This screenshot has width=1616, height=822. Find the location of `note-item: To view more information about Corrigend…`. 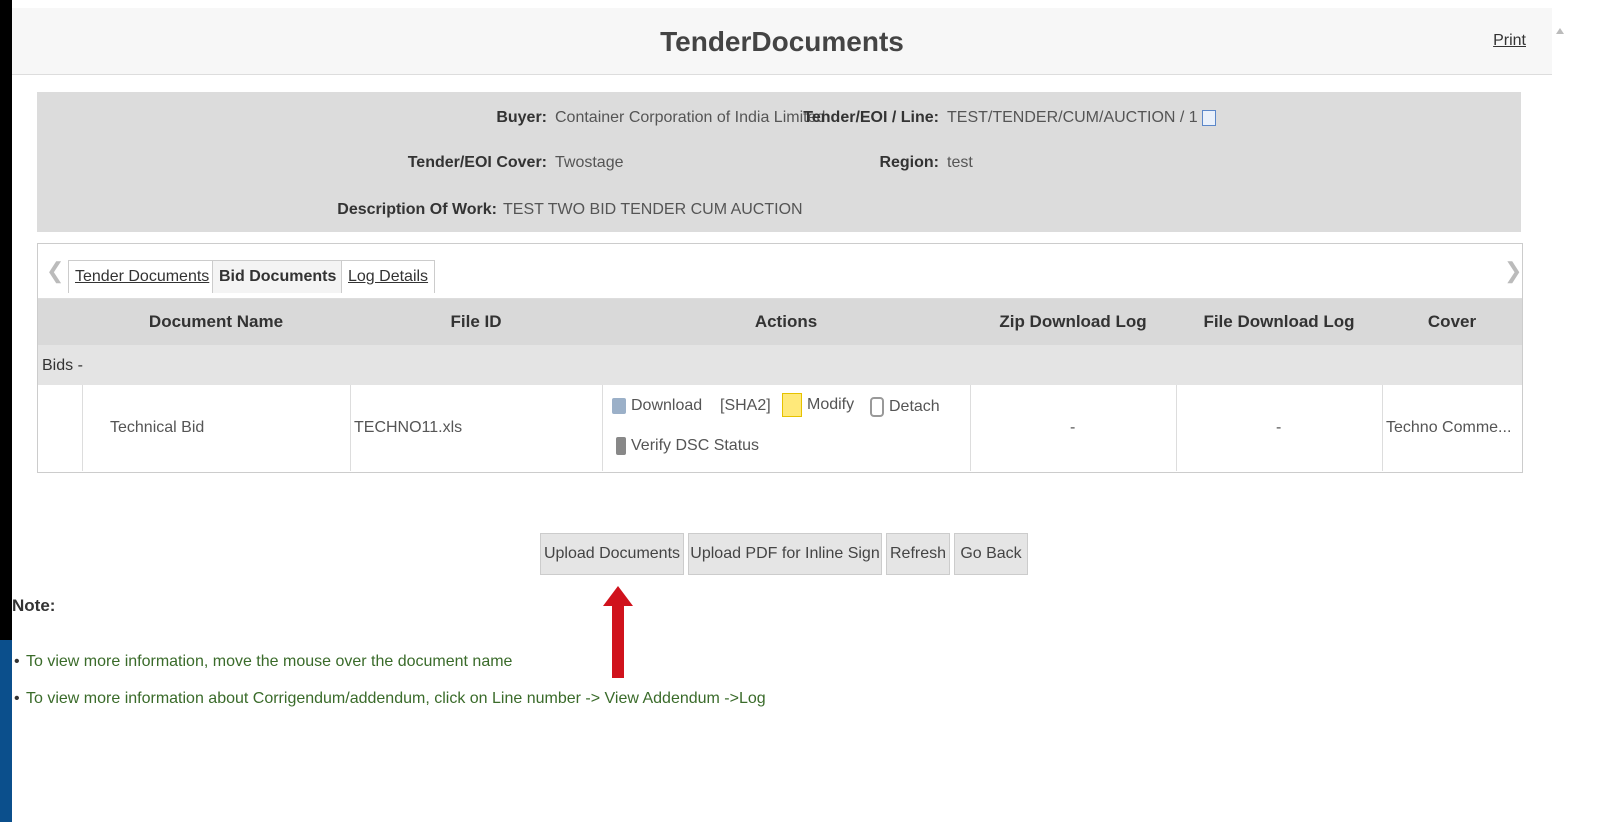

note-item: To view more information about Corrigend… is located at coordinates (390, 699).